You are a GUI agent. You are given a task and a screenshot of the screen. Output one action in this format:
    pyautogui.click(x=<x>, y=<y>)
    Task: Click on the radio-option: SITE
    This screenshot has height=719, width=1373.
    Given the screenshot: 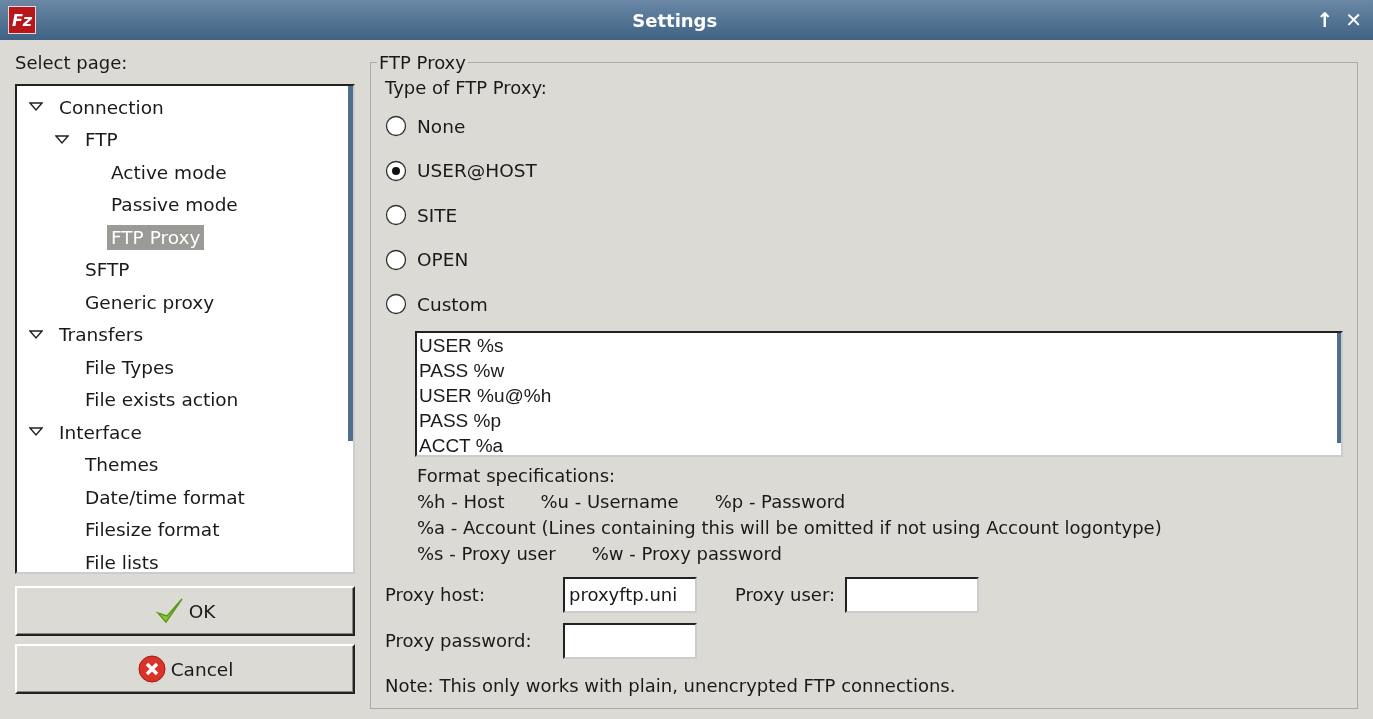 What is the action you would take?
    pyautogui.click(x=864, y=215)
    